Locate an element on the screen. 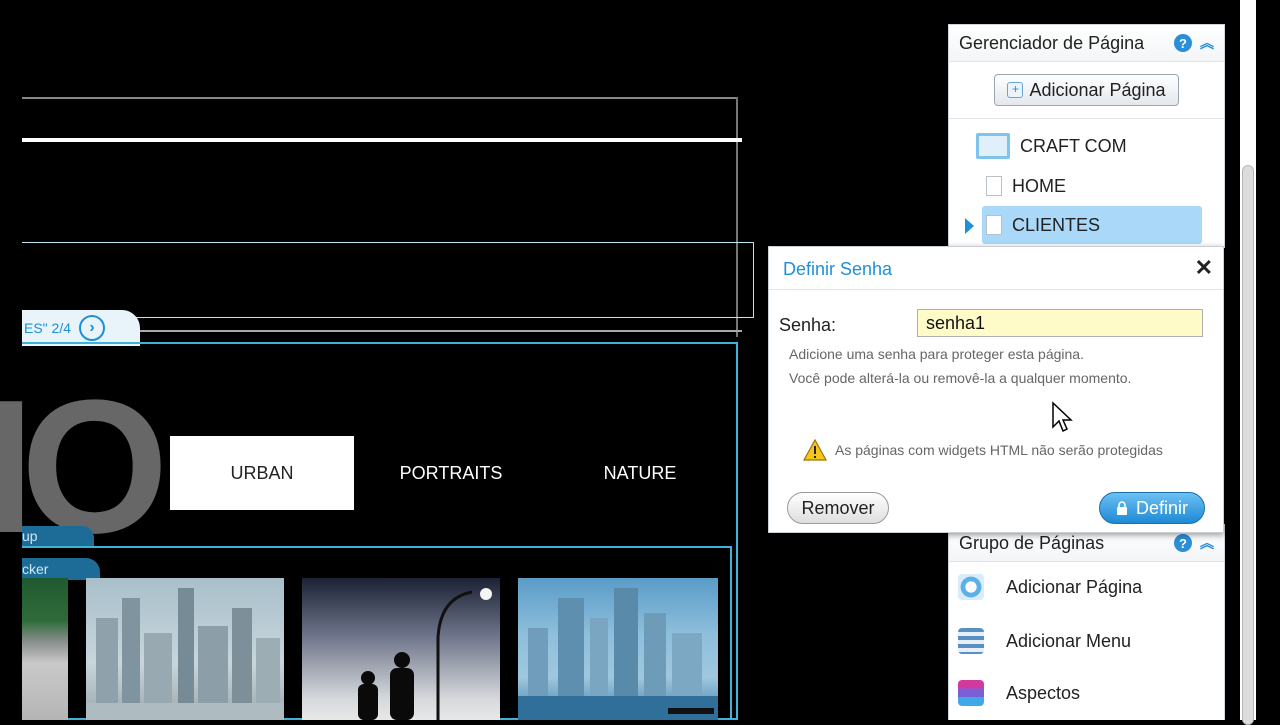  site-root-item: CRAFT COM is located at coordinates (1051, 146).